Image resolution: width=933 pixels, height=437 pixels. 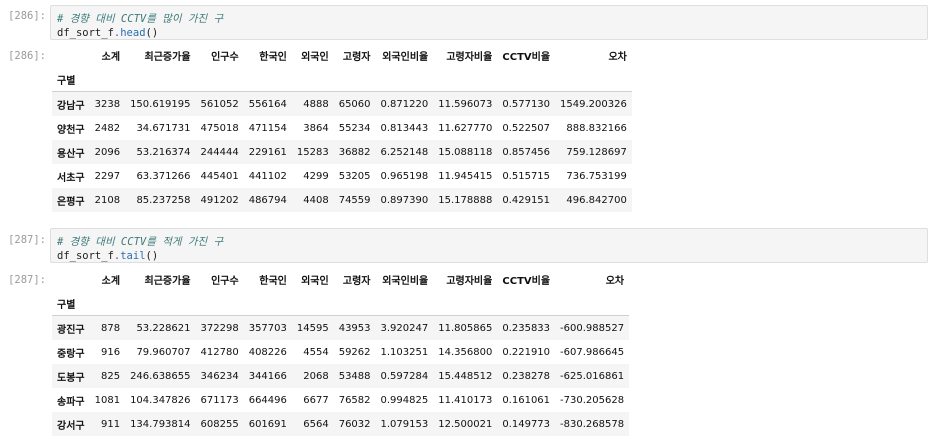 I want to click on row-index-label: 서초구, so click(x=71, y=178).